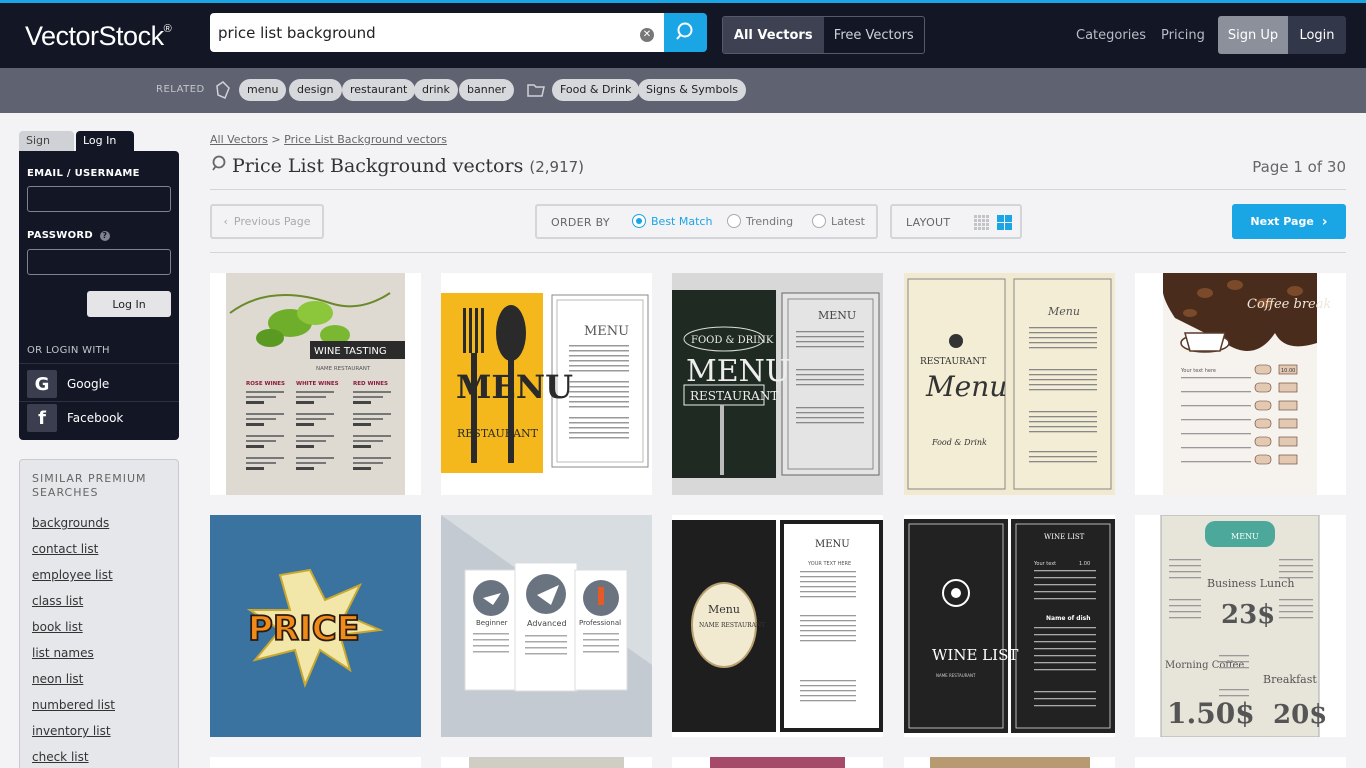  Describe the element at coordinates (1317, 35) in the screenshot. I see `login-button: Login` at that location.